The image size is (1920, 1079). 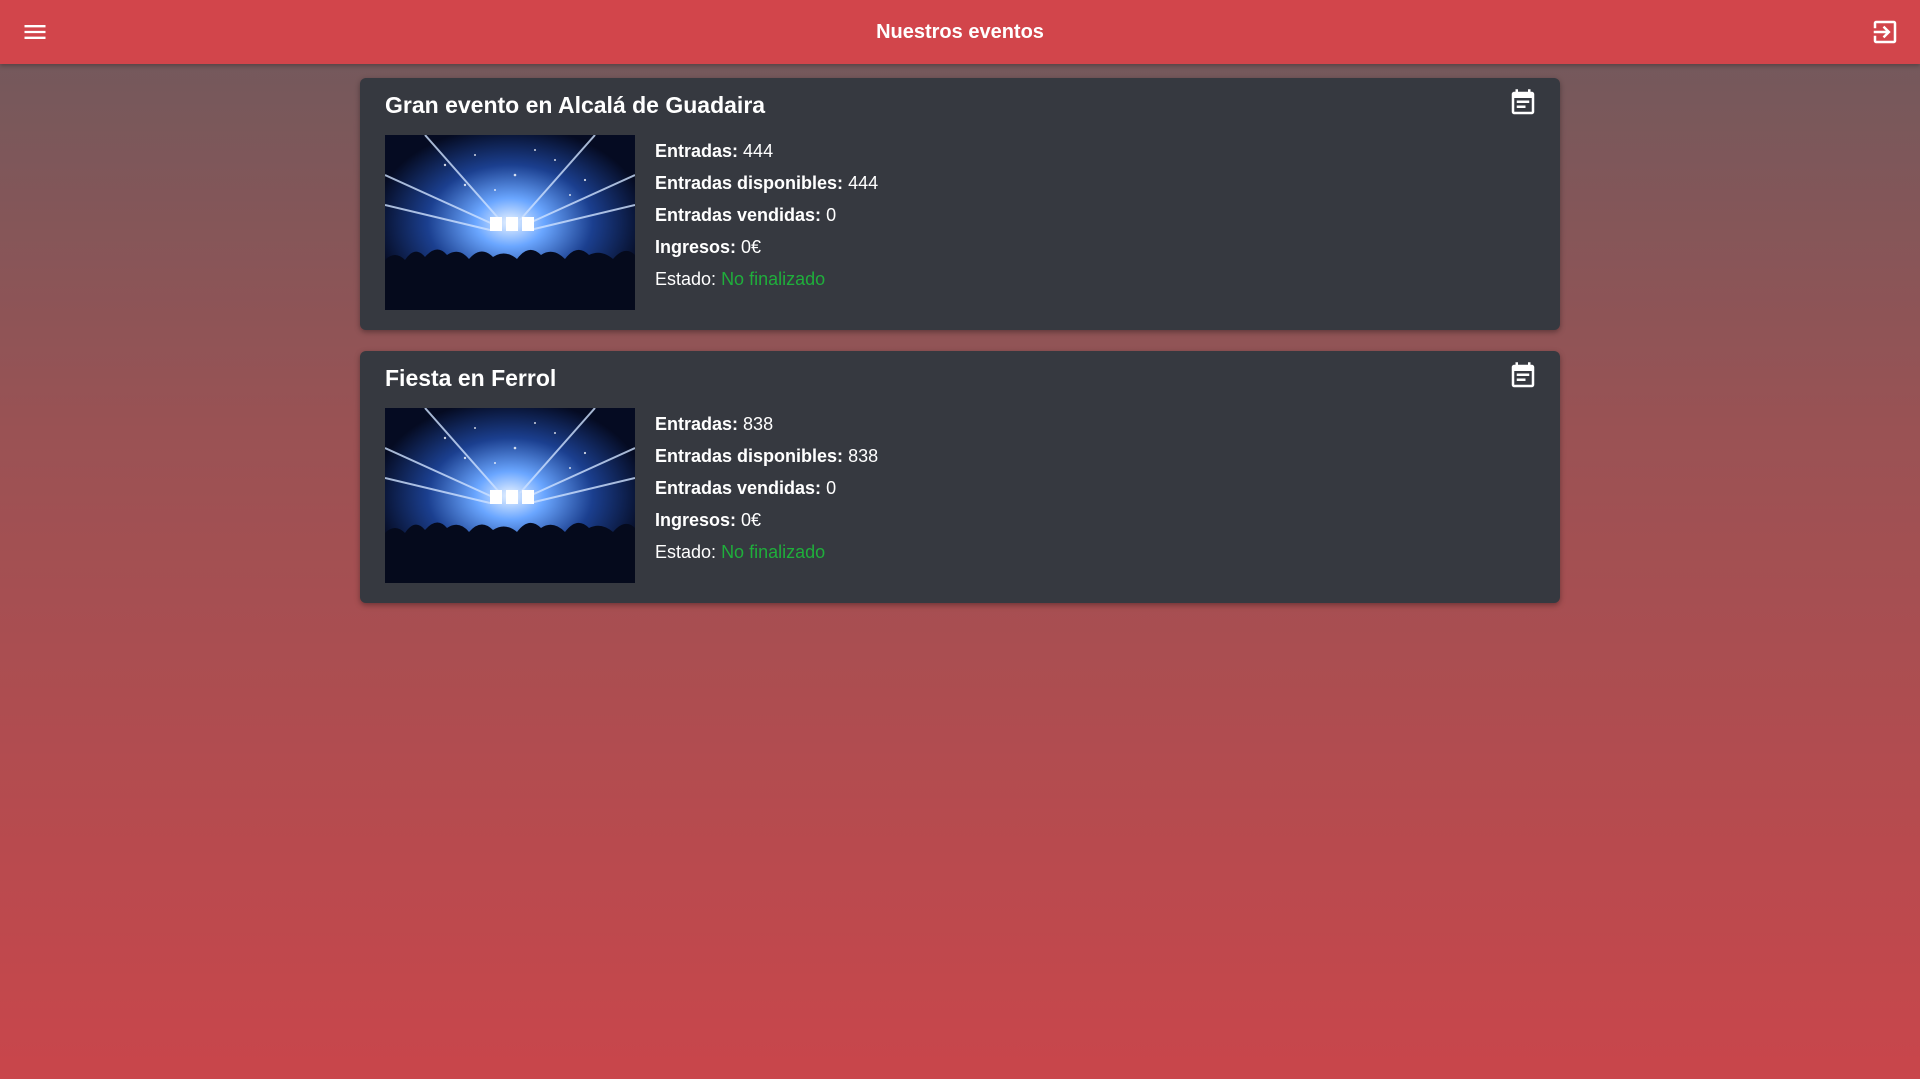 I want to click on logout-icon, so click(x=1885, y=32).